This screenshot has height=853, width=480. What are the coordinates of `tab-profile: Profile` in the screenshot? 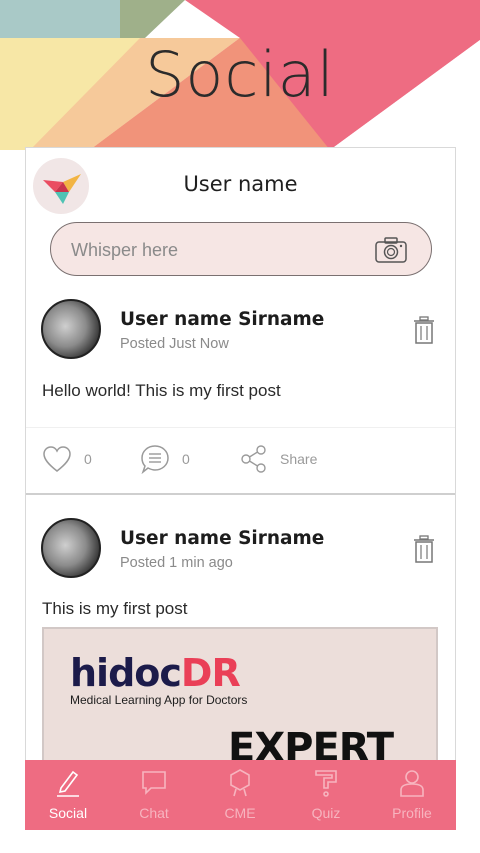 It's located at (412, 795).